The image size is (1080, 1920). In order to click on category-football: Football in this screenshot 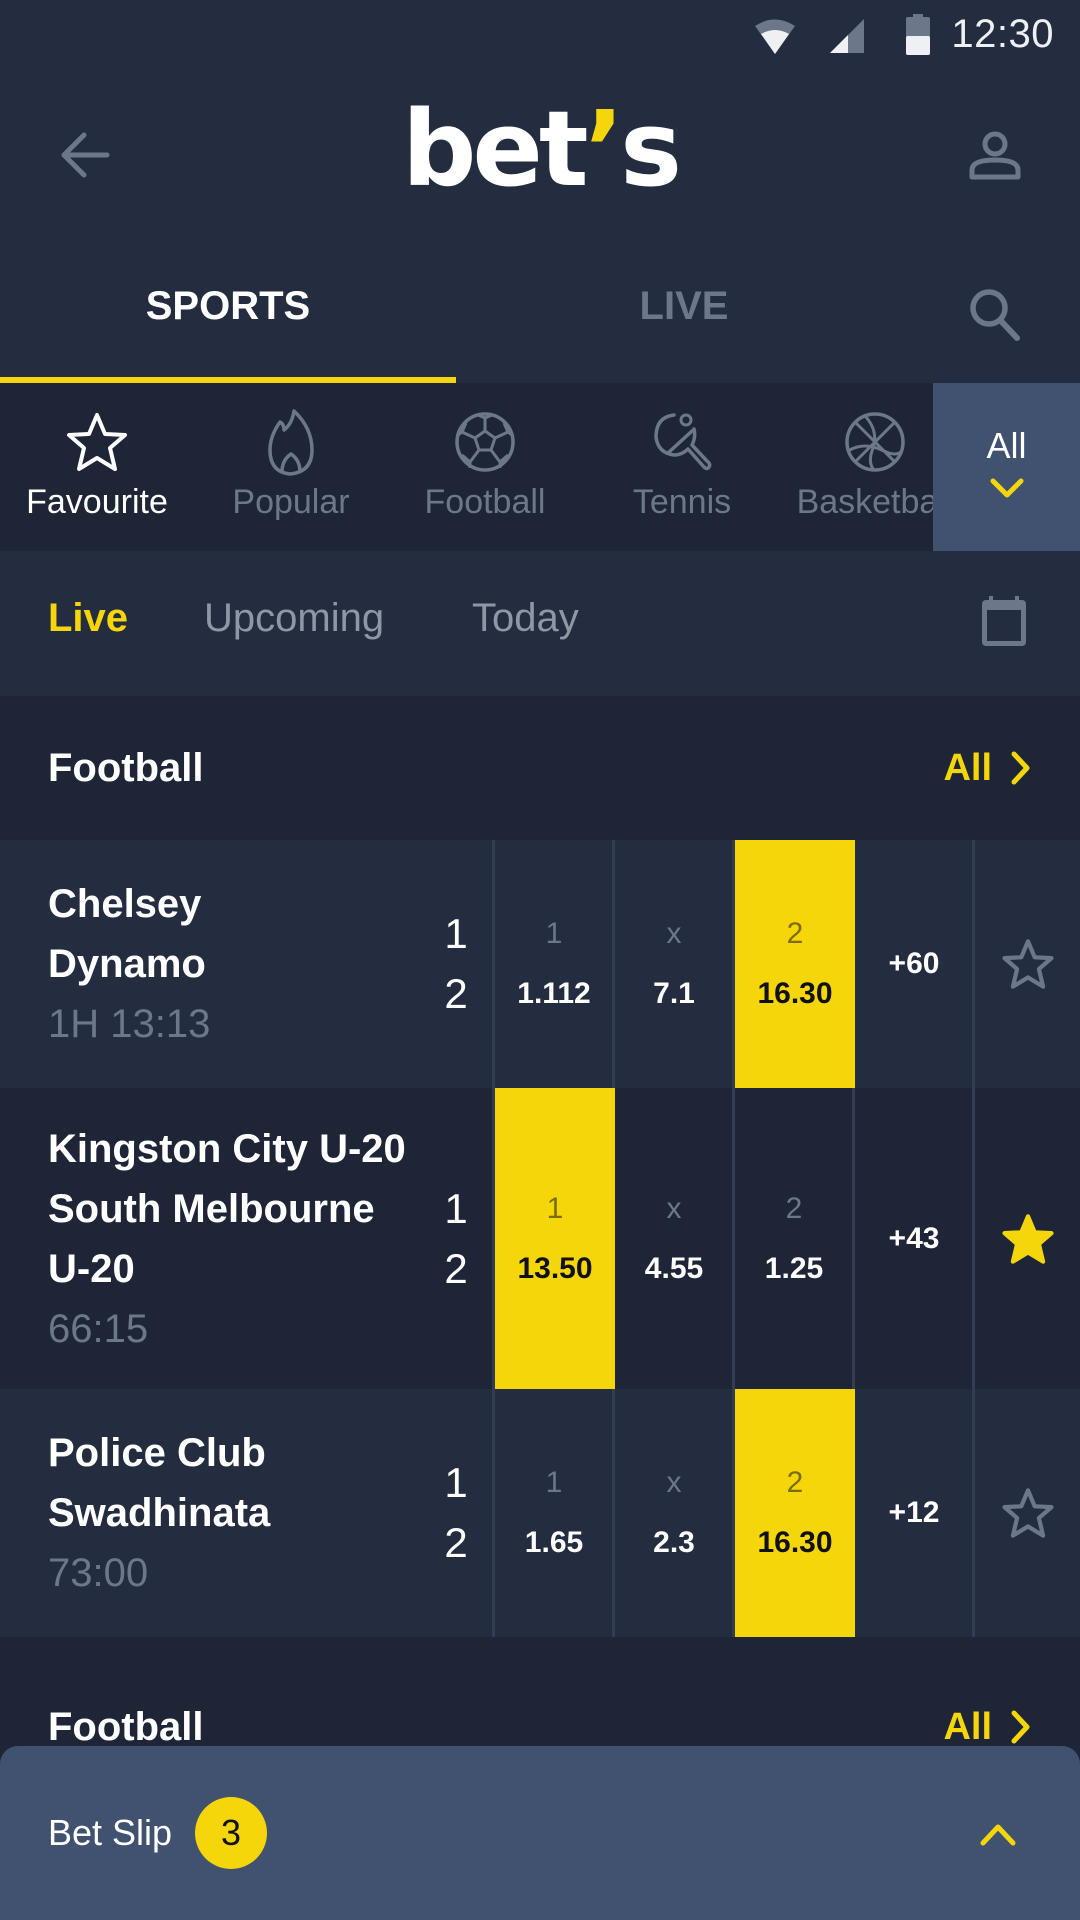, I will do `click(485, 467)`.